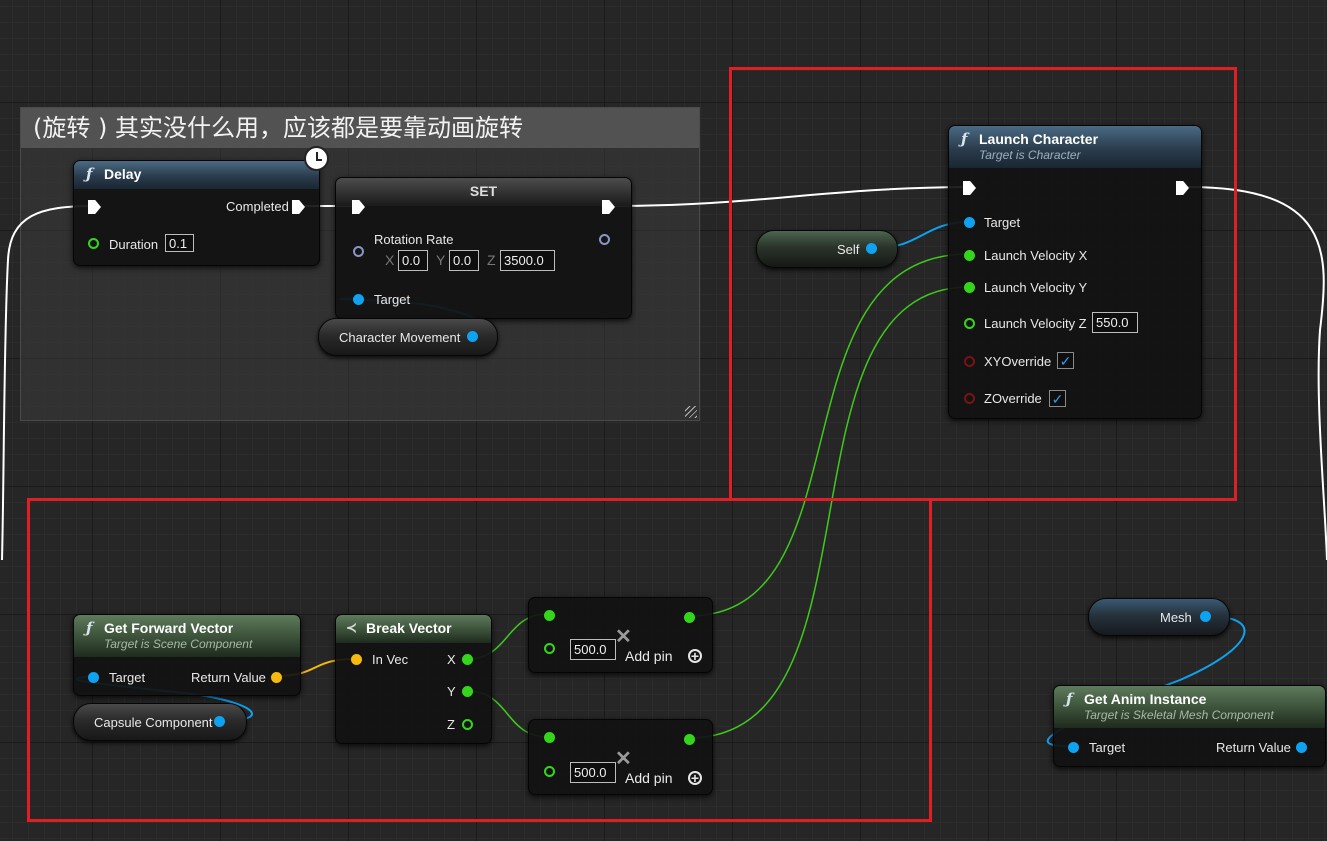 The image size is (1327, 841). I want to click on set-target-pin, so click(358, 299).